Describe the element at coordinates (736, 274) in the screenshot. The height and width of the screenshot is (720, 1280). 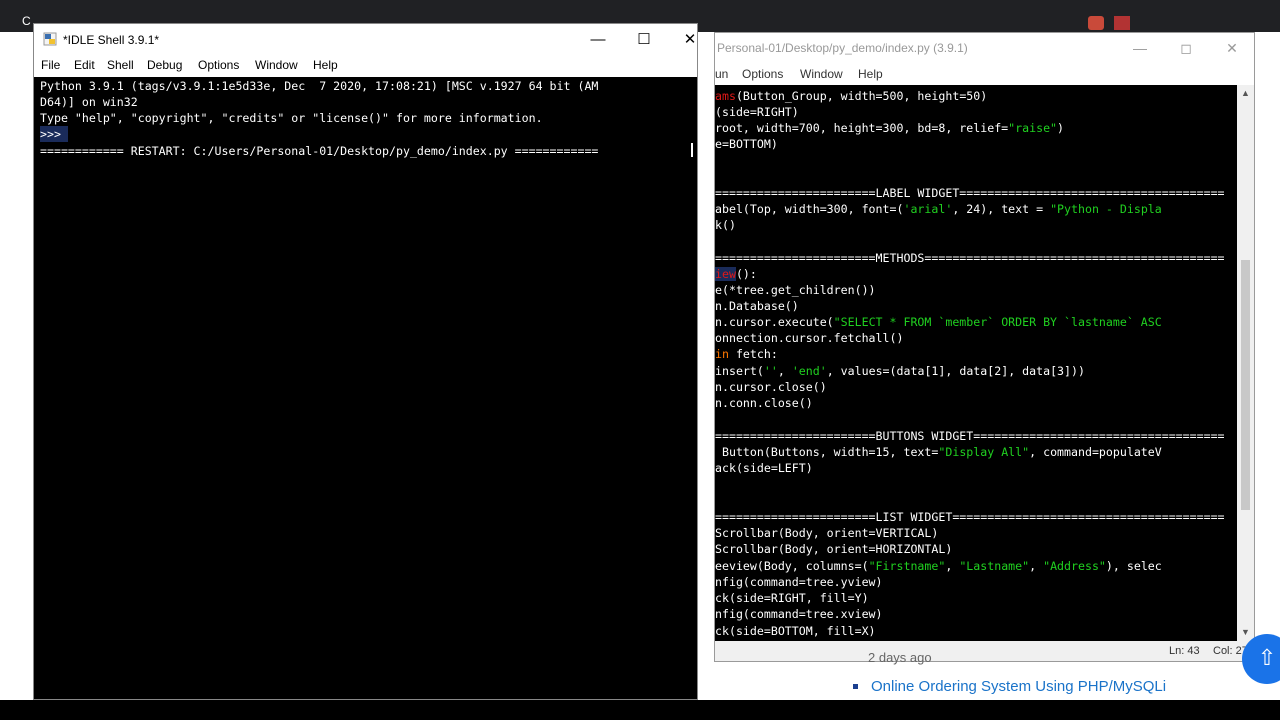
I see `code-line: iew():` at that location.